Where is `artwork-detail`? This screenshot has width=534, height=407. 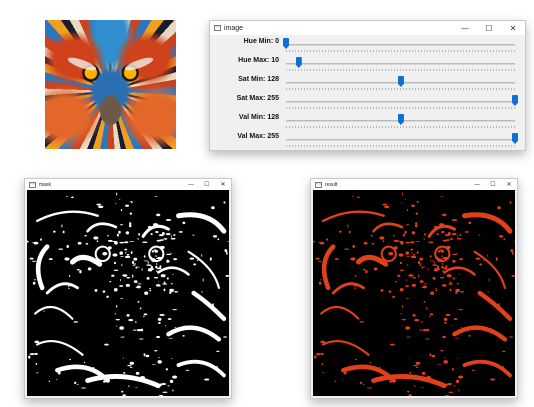 artwork-detail is located at coordinates (139, 64).